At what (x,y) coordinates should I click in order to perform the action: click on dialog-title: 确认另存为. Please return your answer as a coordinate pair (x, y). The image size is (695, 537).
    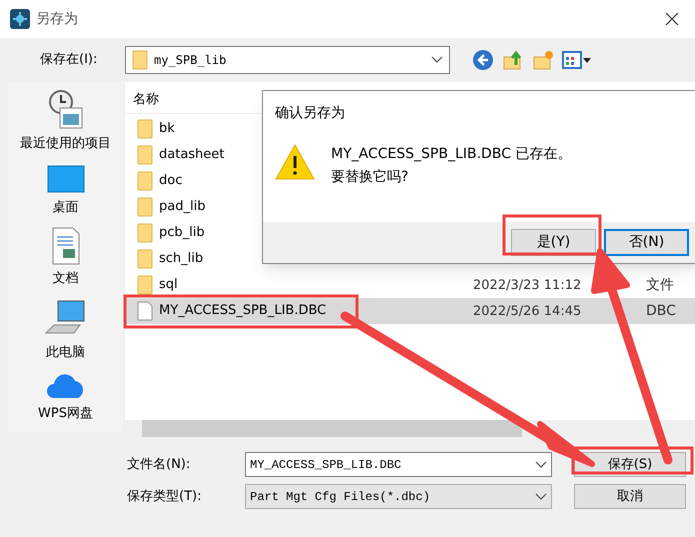
    Looking at the image, I should click on (310, 113).